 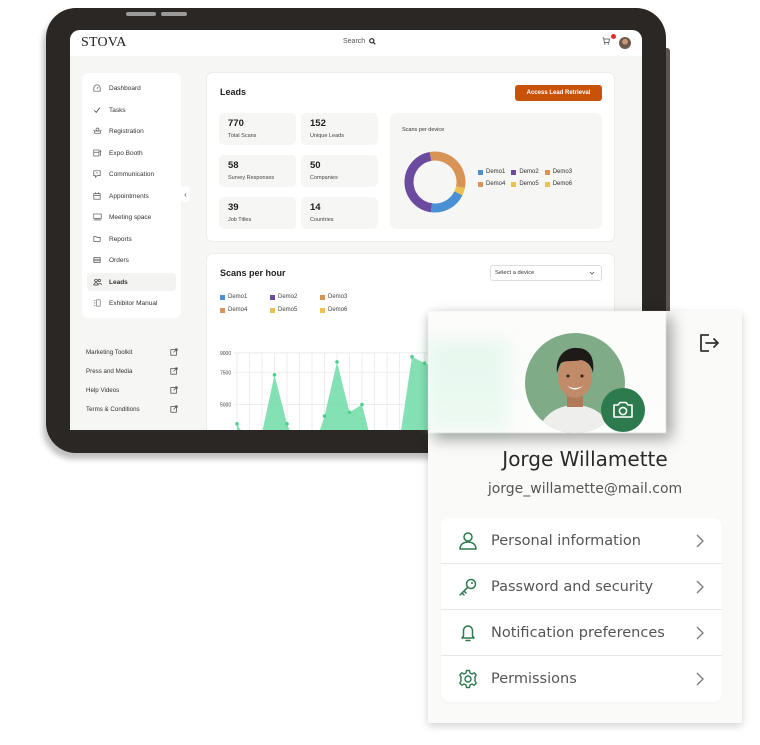 What do you see at coordinates (126, 131) in the screenshot?
I see `sidebar-item-label: Registration` at bounding box center [126, 131].